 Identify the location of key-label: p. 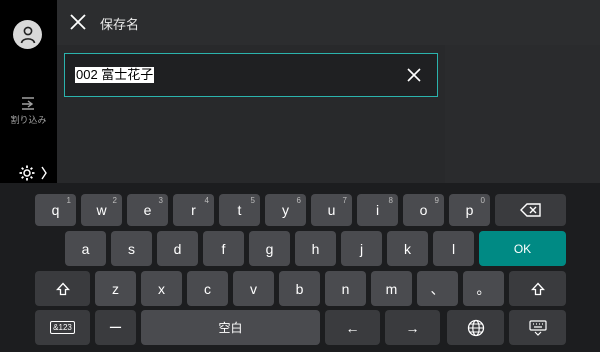
(469, 210).